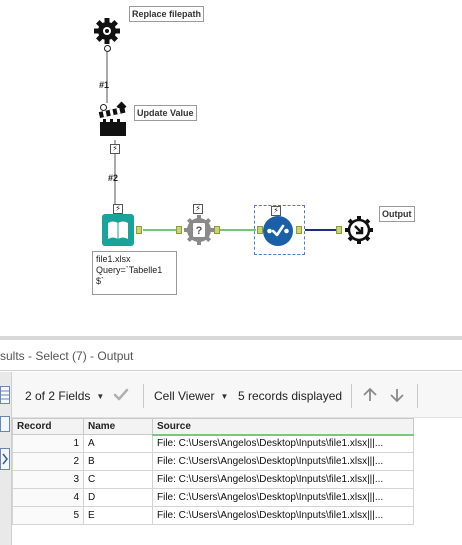 The image size is (462, 545). I want to click on input-annotation: file1.xlsx Query=`Tabelle1 $`, so click(134, 273).